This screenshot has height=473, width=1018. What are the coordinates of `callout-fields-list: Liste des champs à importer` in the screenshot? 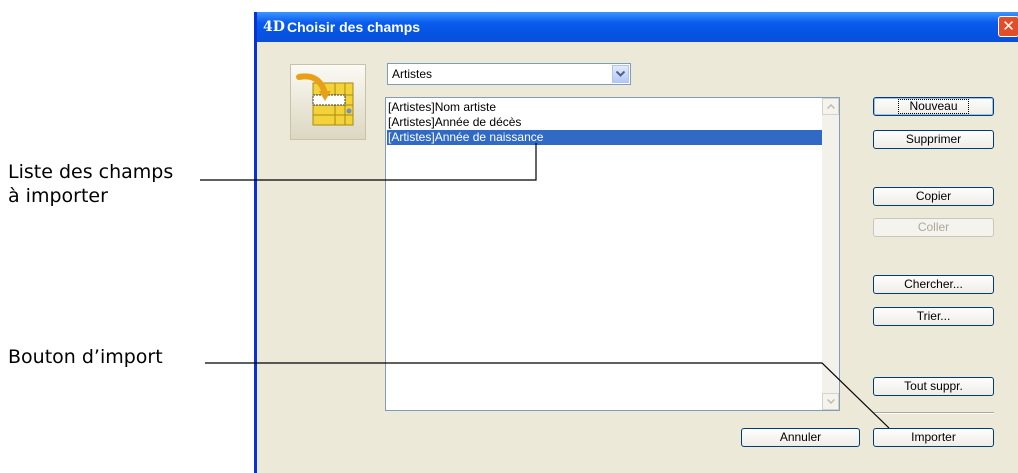 It's located at (90, 184).